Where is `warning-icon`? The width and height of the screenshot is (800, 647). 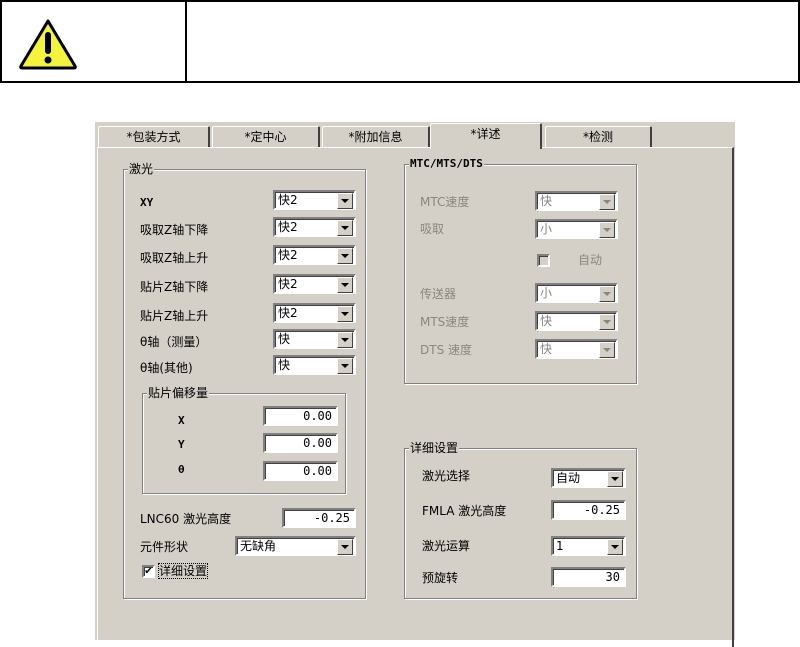 warning-icon is located at coordinates (48, 44).